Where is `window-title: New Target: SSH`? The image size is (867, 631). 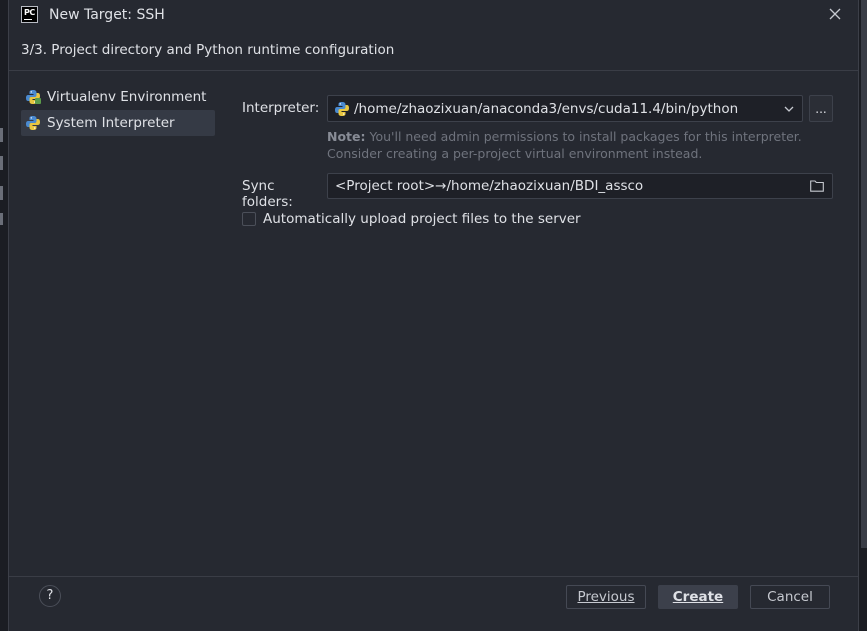 window-title: New Target: SSH is located at coordinates (107, 15).